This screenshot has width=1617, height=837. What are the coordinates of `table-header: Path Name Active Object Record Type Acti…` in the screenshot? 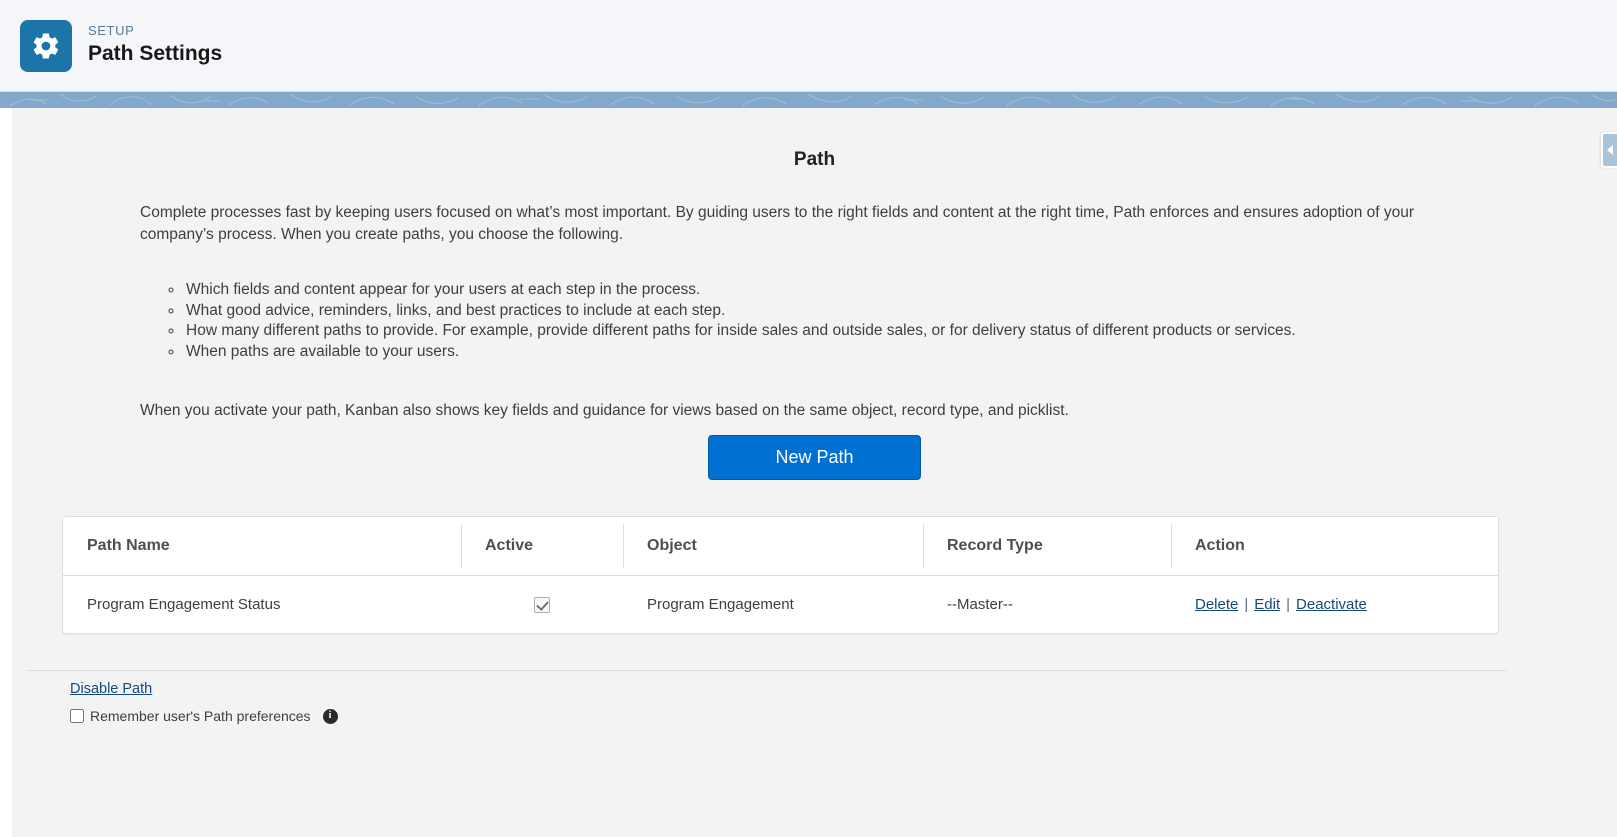 It's located at (780, 546).